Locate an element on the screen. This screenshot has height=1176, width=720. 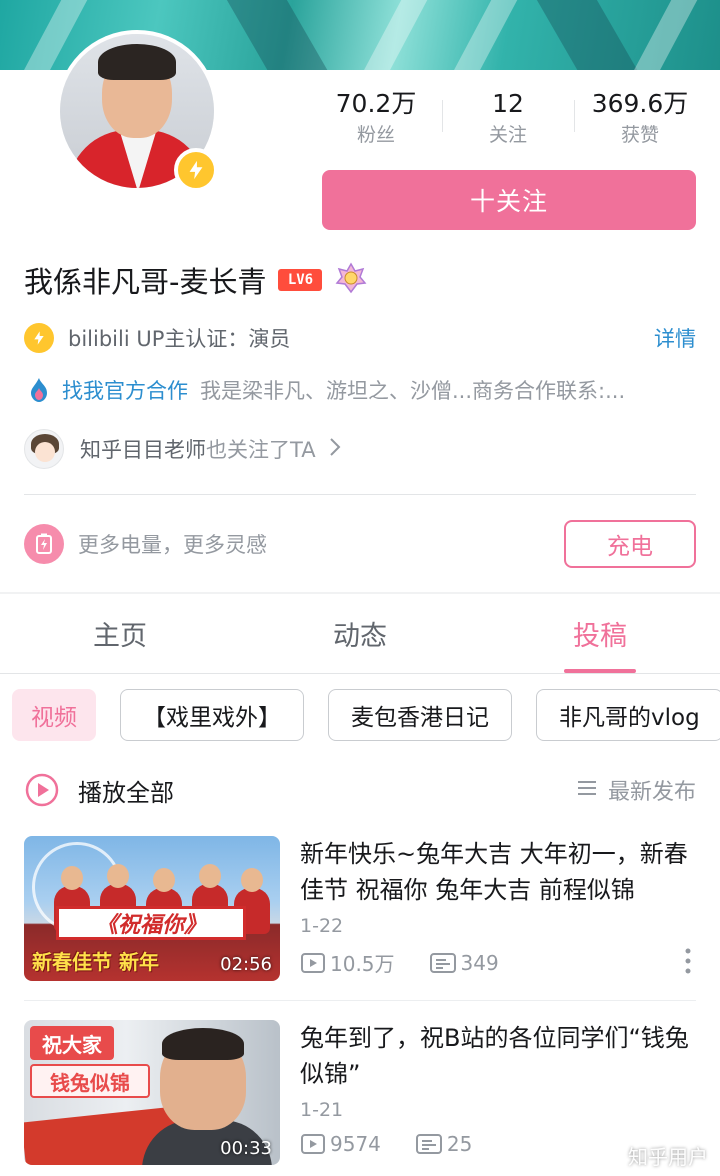
profile-tabs: 主页 动态 投稿 is located at coordinates (360, 634).